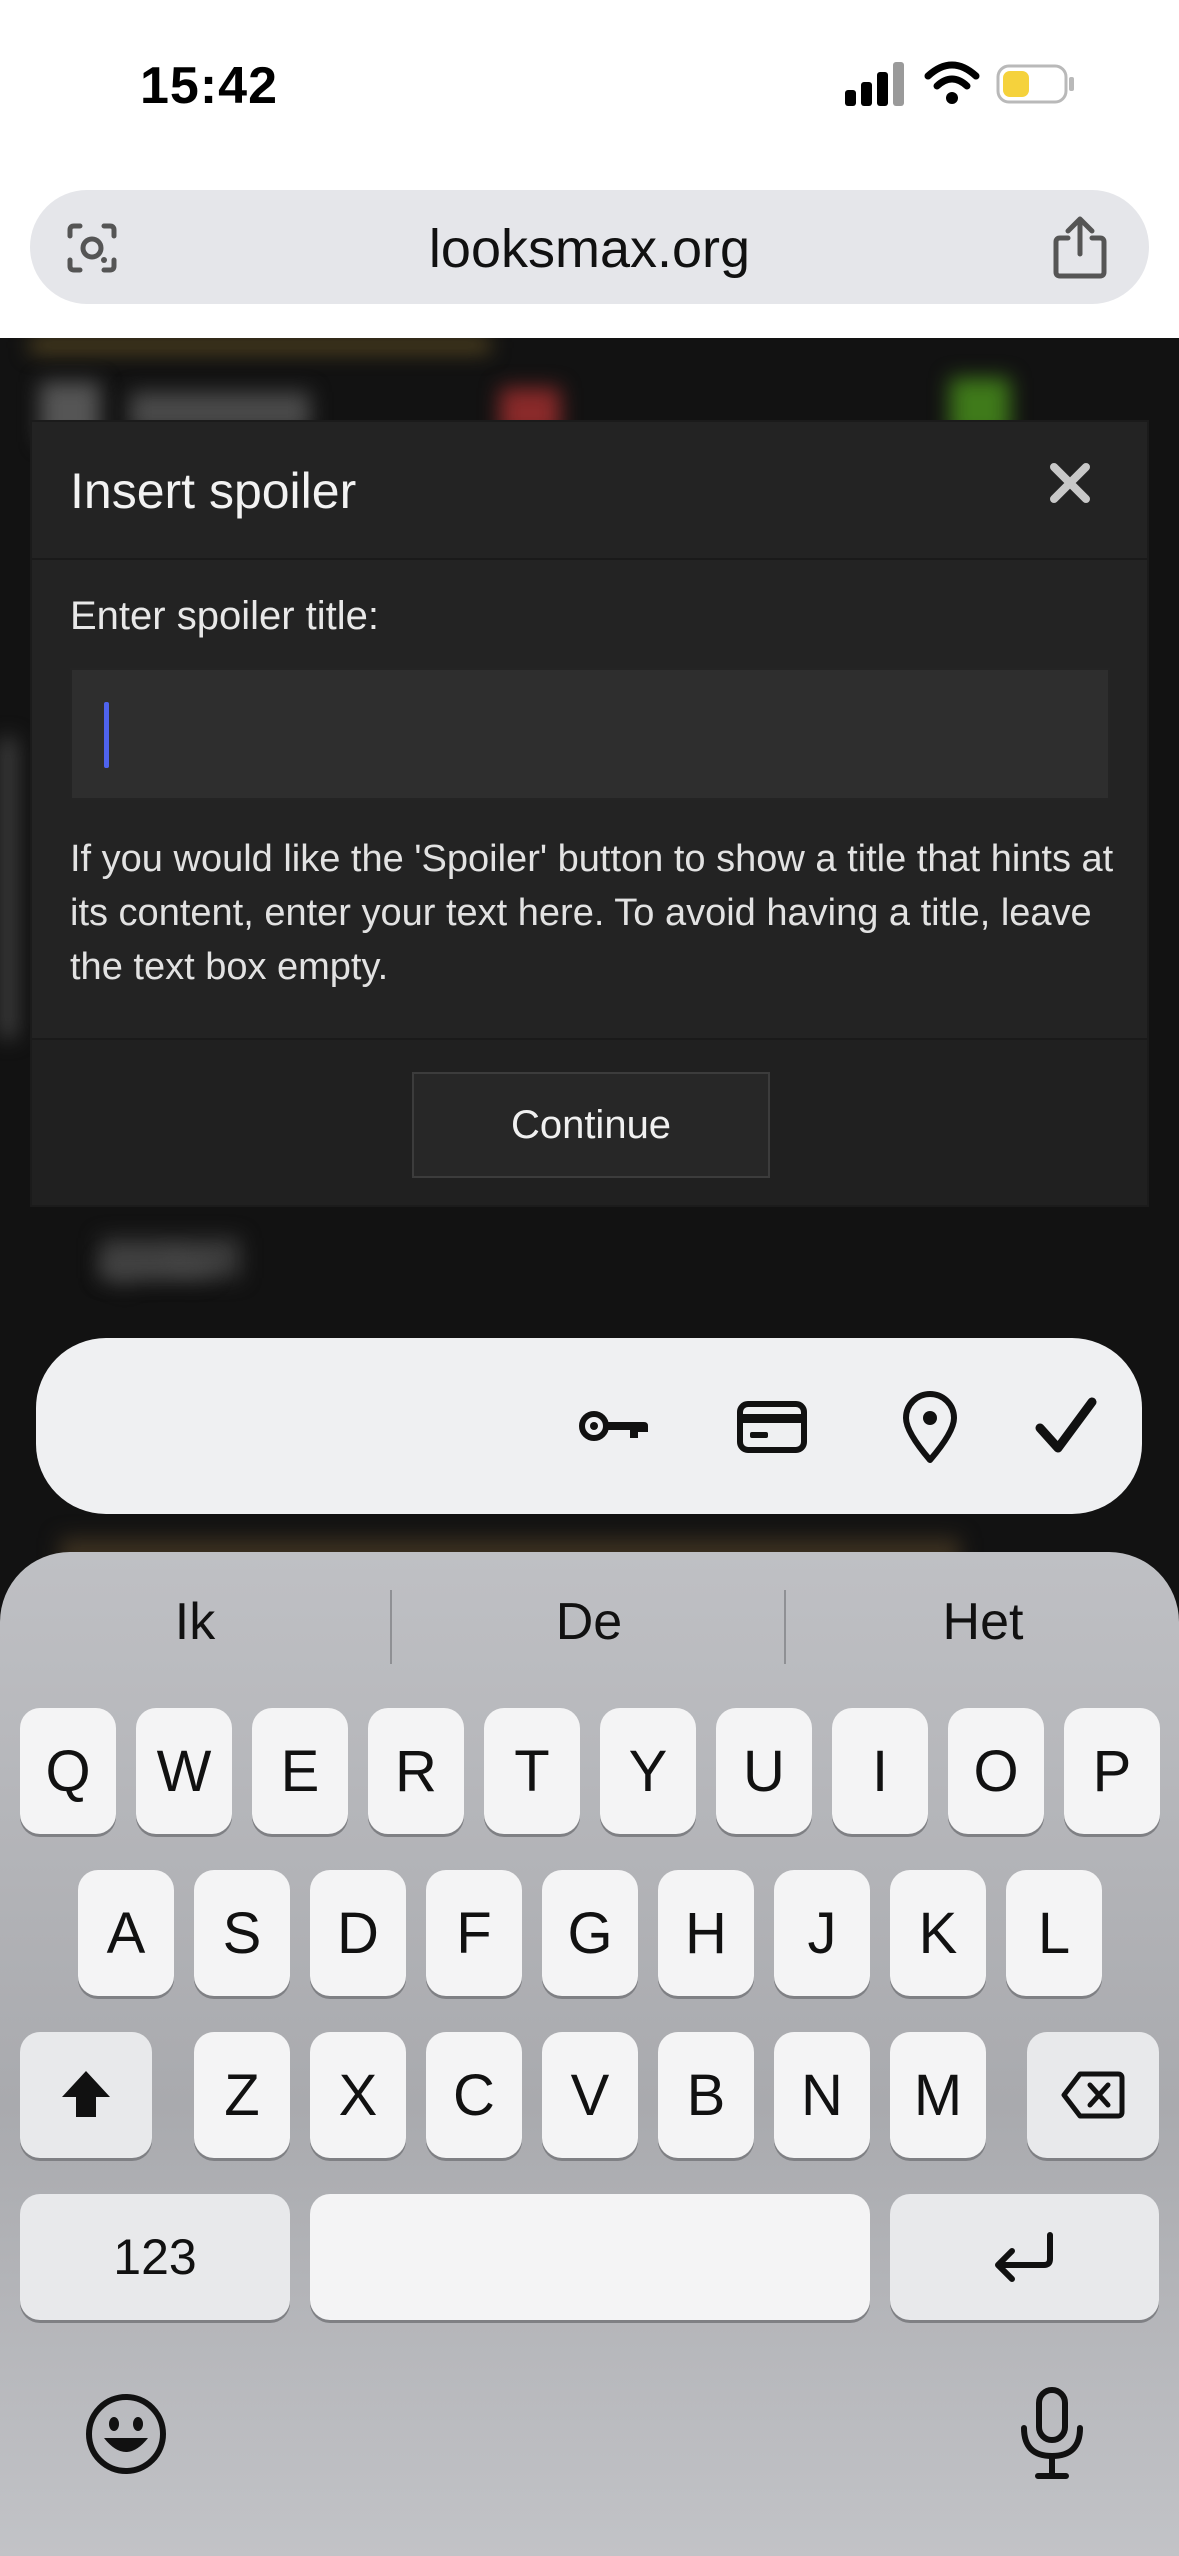  I want to click on checkmark-icon, so click(1066, 1426).